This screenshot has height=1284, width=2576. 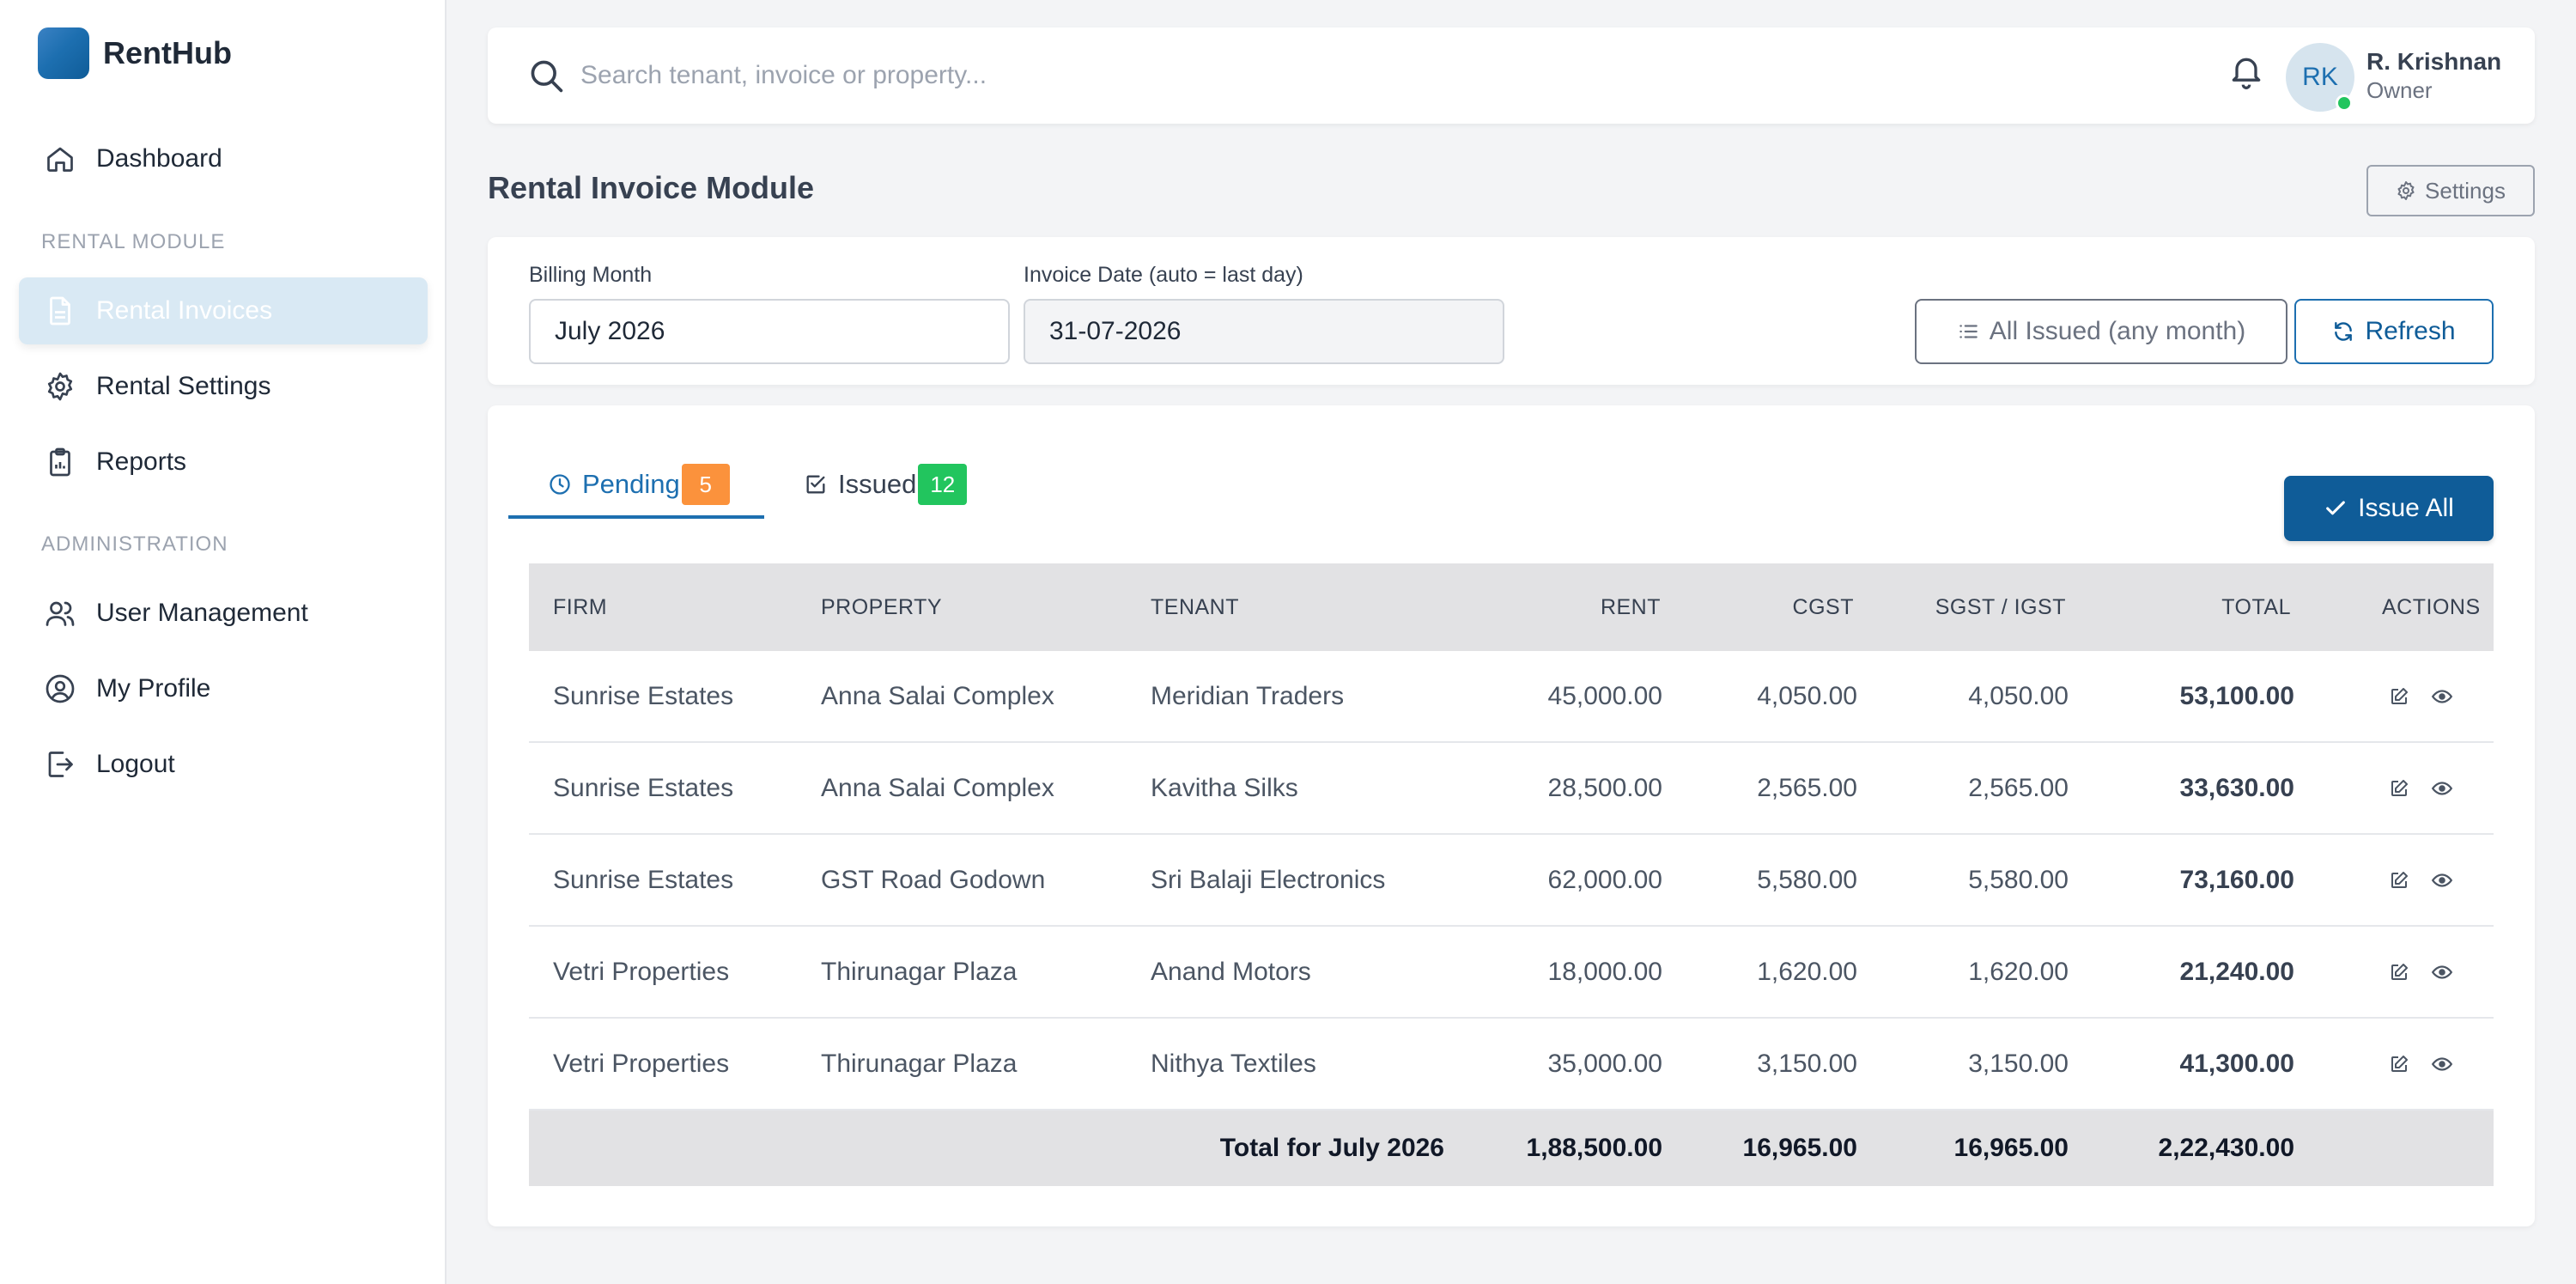 What do you see at coordinates (2019, 787) in the screenshot?
I see `cell-sgst: 2,565.00` at bounding box center [2019, 787].